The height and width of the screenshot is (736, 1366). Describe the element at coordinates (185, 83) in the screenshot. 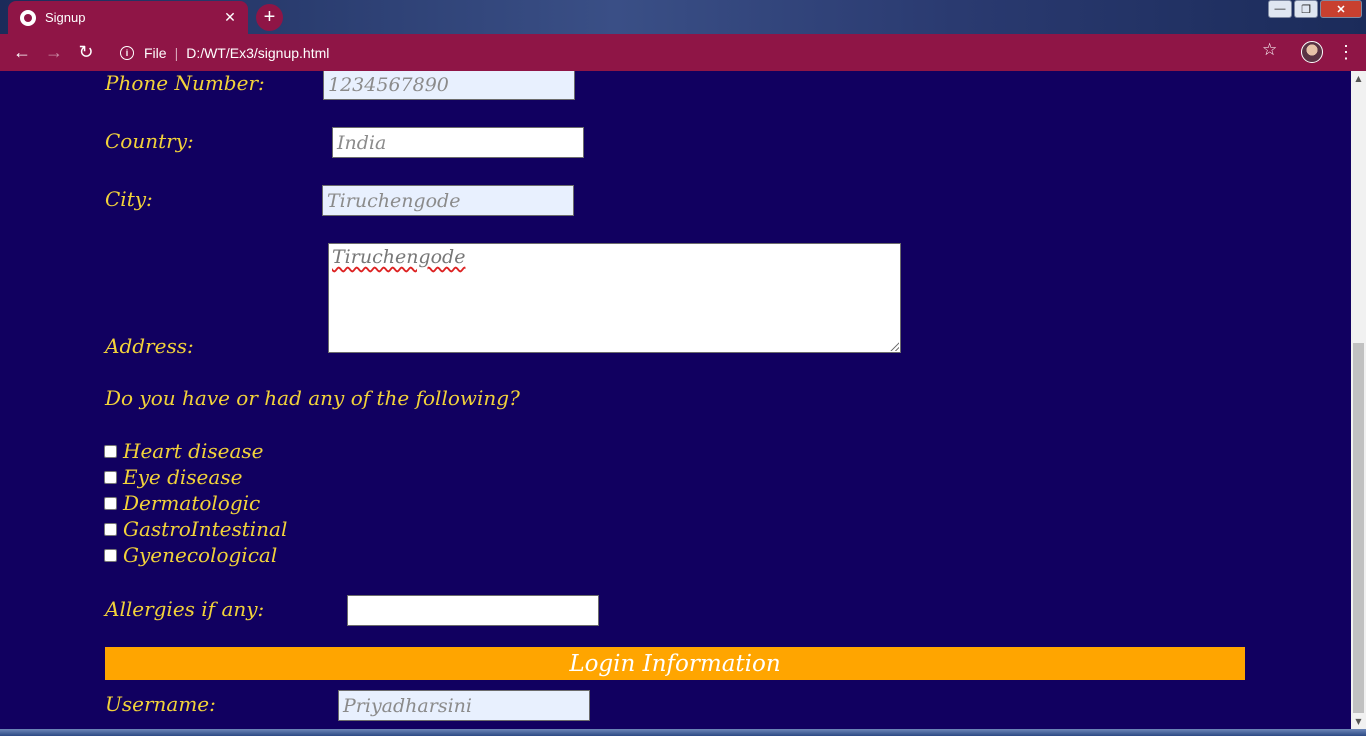

I see `phone-label: Phone Number:` at that location.